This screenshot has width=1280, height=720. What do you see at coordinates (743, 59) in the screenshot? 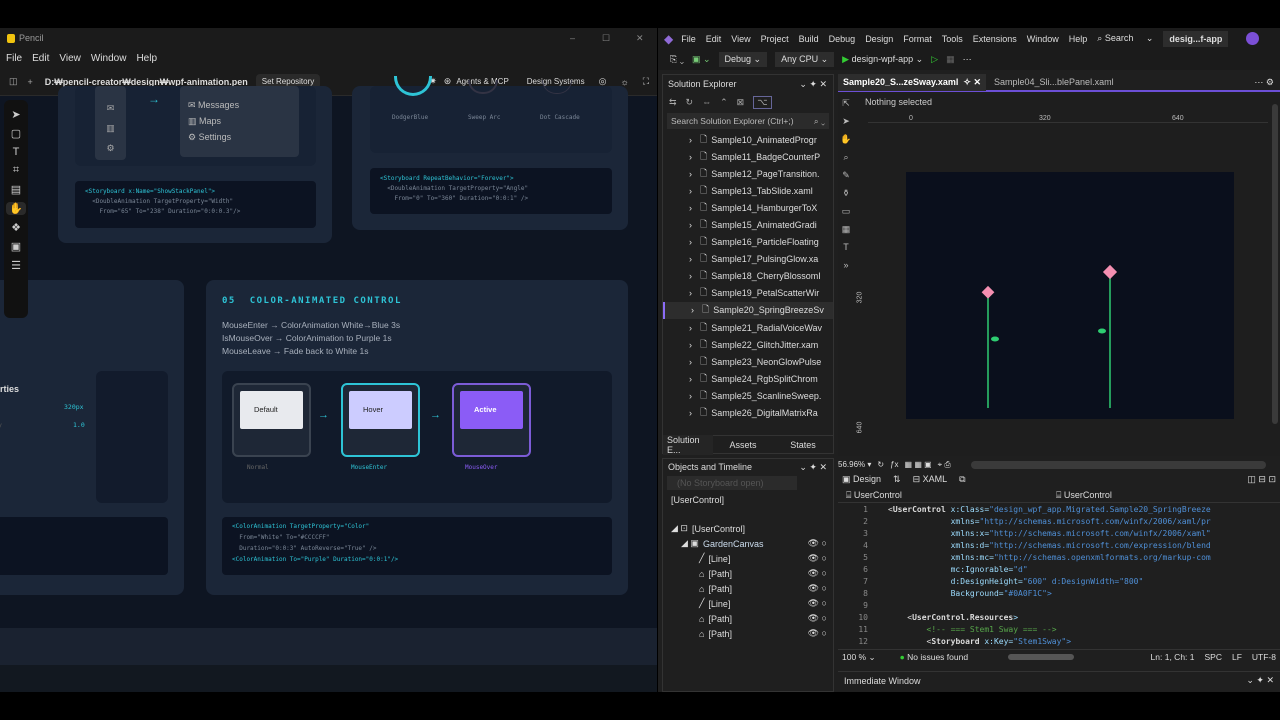
I see `config-dropdown: Debug ⌄` at bounding box center [743, 59].